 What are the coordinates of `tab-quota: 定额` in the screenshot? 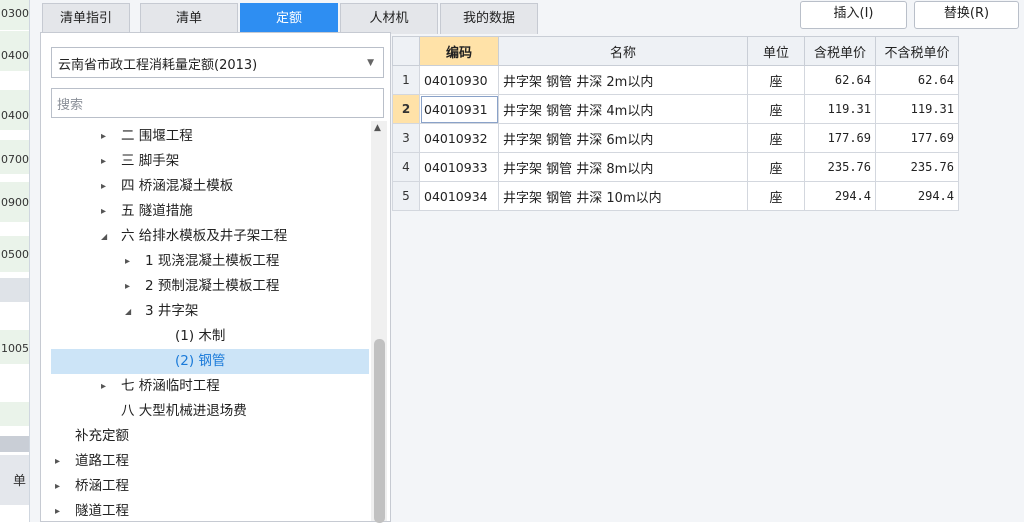 It's located at (289, 18).